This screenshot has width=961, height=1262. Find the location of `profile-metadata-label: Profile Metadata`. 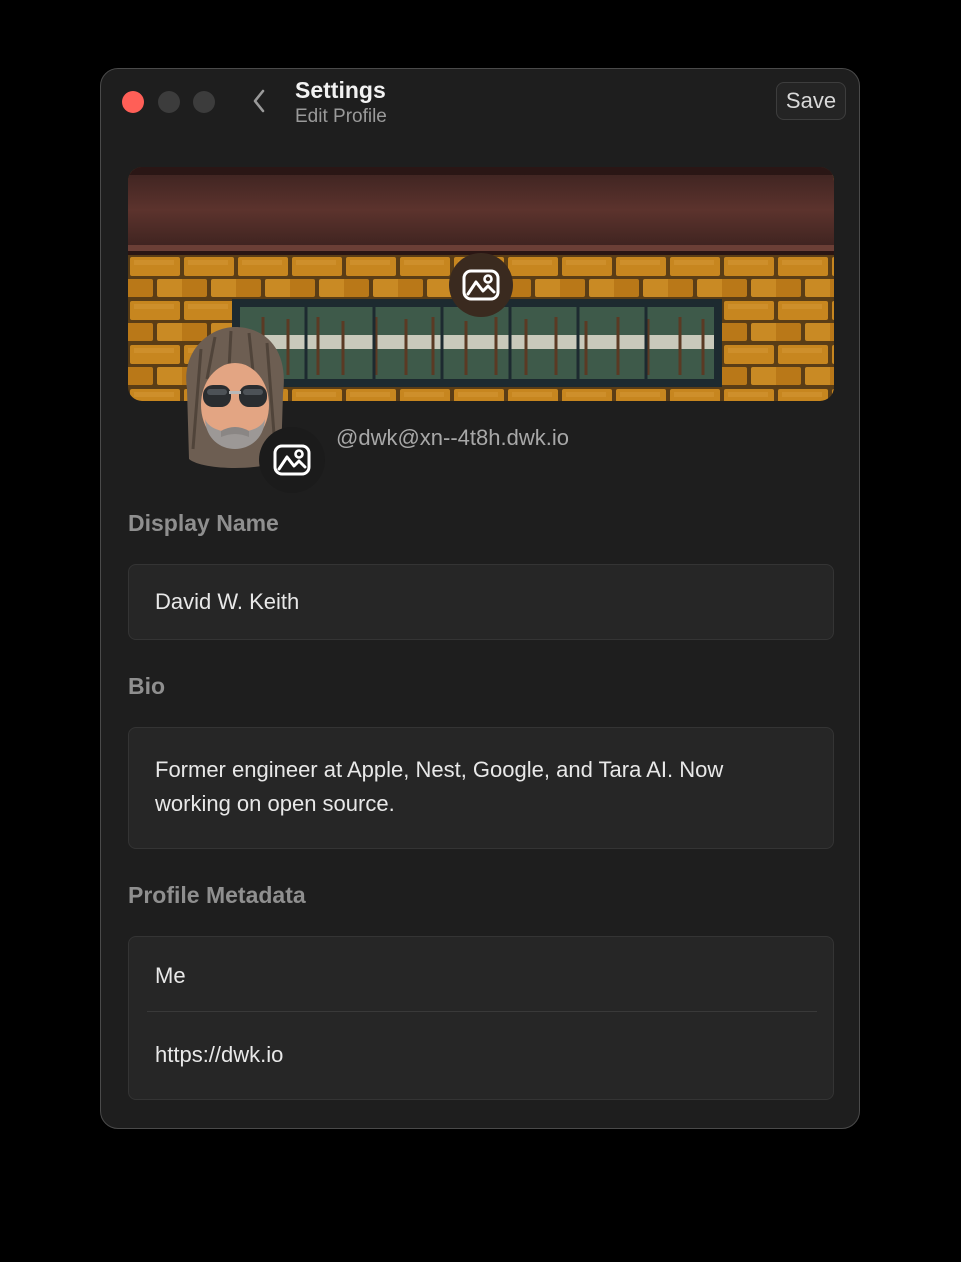

profile-metadata-label: Profile Metadata is located at coordinates (217, 895).